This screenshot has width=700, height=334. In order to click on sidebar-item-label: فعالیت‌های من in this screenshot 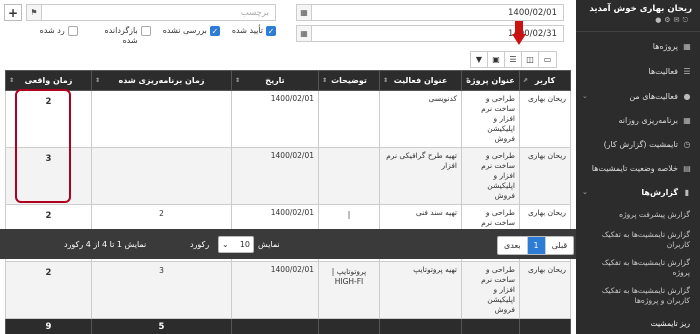, I will do `click(653, 96)`.